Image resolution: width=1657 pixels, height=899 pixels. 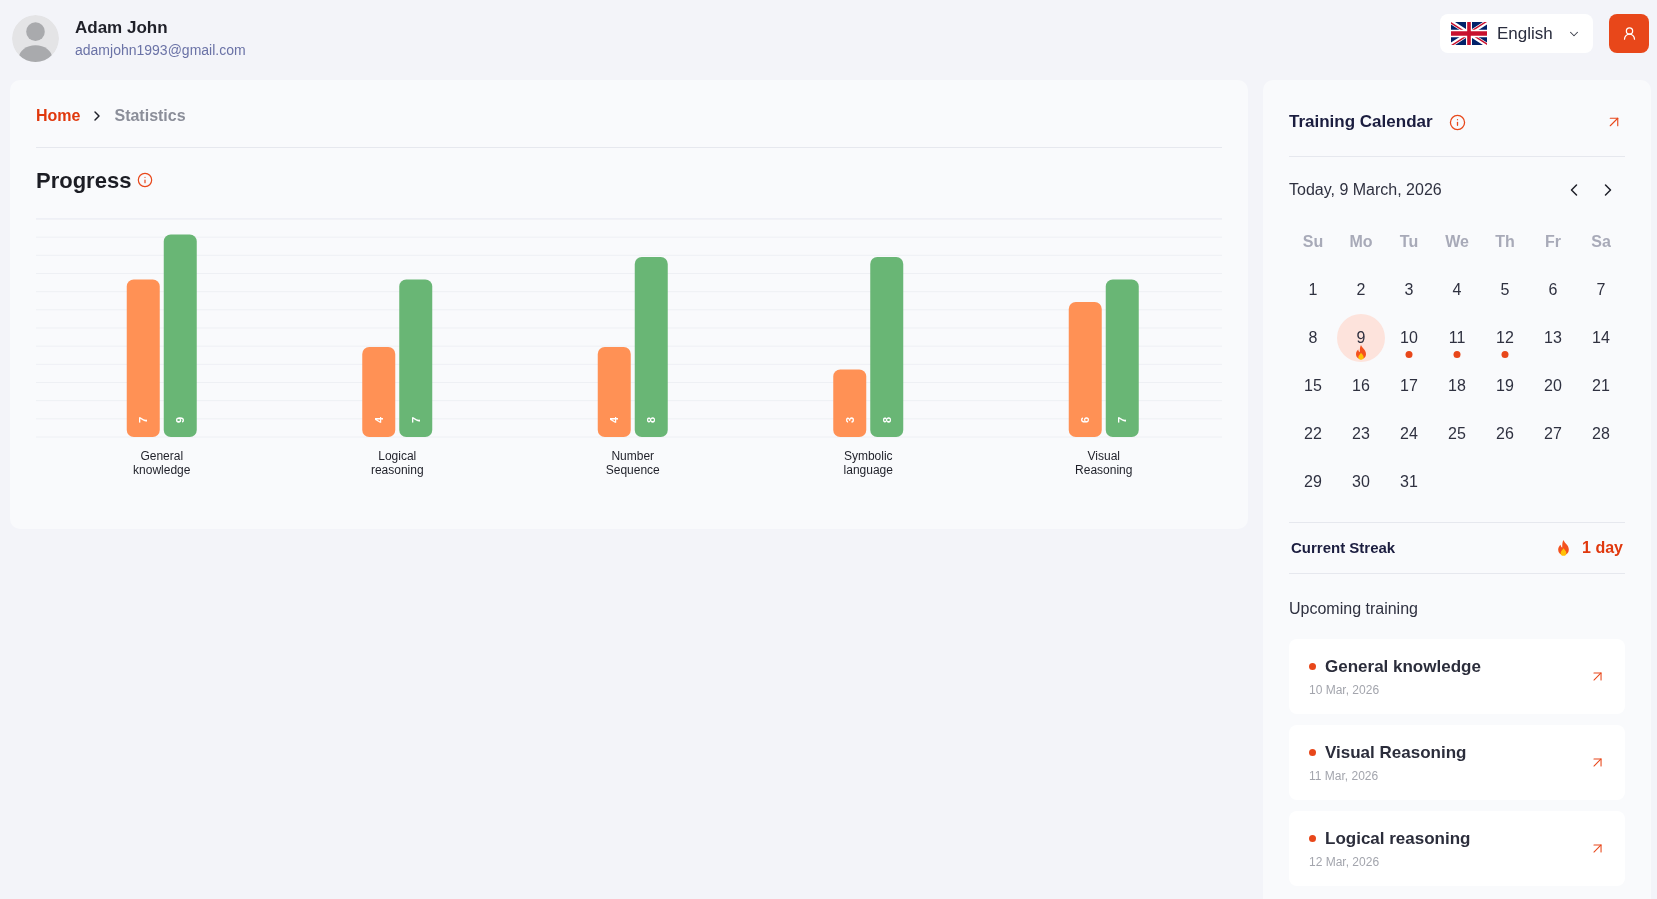 I want to click on calendar-day: 28, so click(x=1601, y=434).